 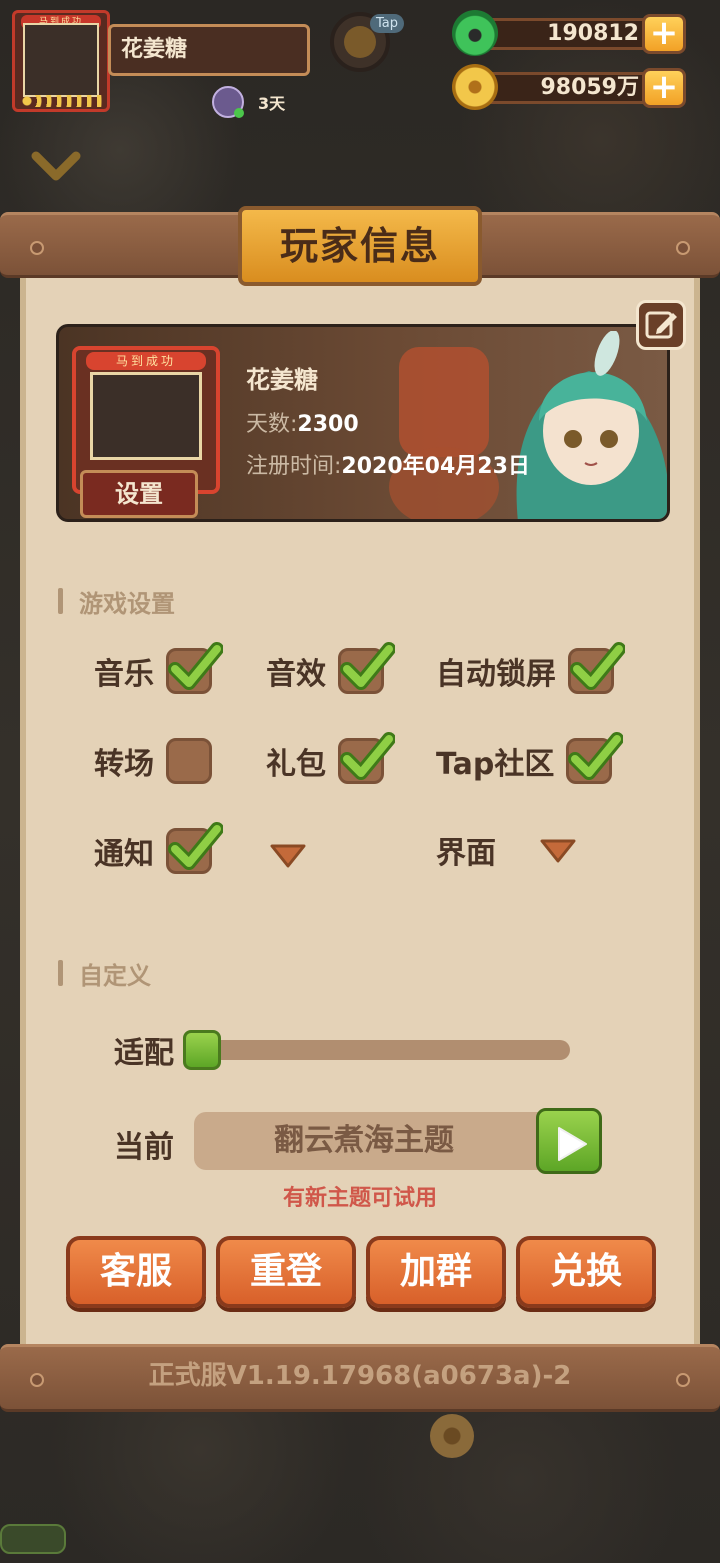 I want to click on chevron-down-icon, so click(x=56, y=168).